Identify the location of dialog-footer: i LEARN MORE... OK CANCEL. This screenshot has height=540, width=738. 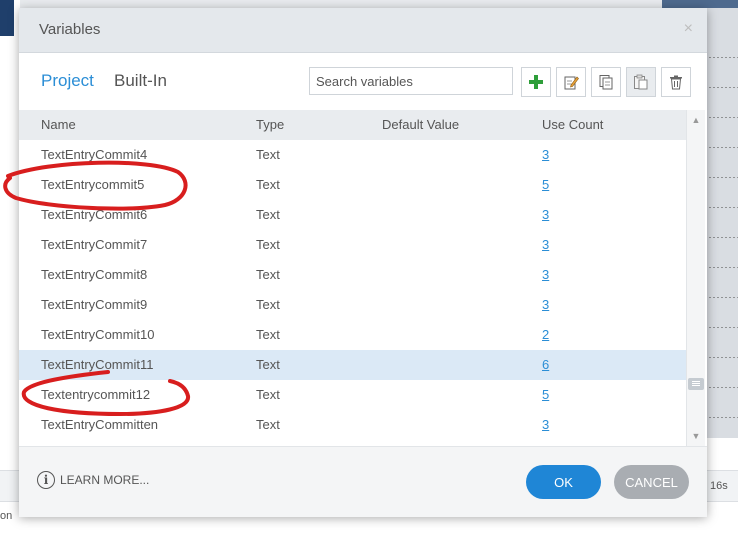
(363, 481).